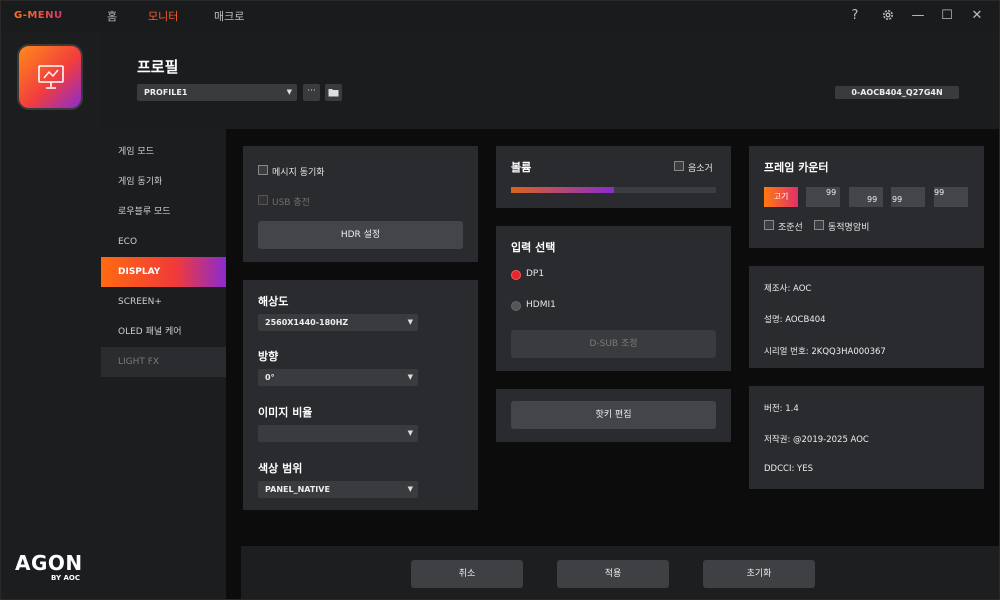 The height and width of the screenshot is (600, 1000). I want to click on frame-value-4: 99, so click(951, 197).